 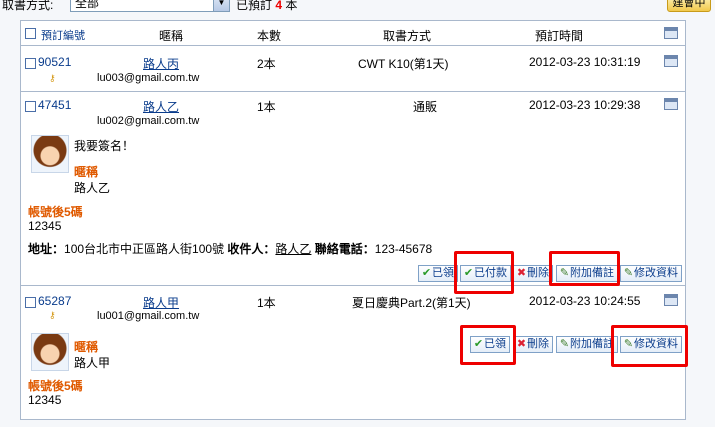 I want to click on order-id: 47451, so click(x=54, y=105).